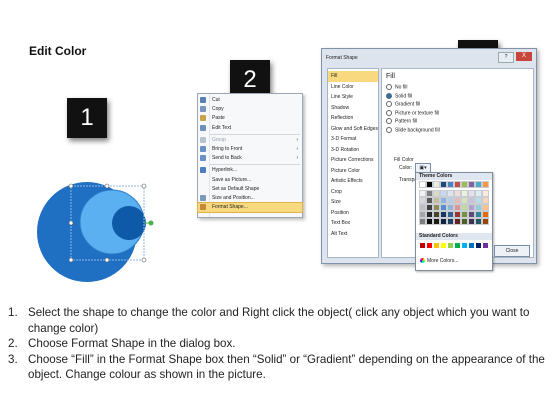 This screenshot has width=560, height=420. What do you see at coordinates (353, 76) in the screenshot?
I see `category-item: Fill` at bounding box center [353, 76].